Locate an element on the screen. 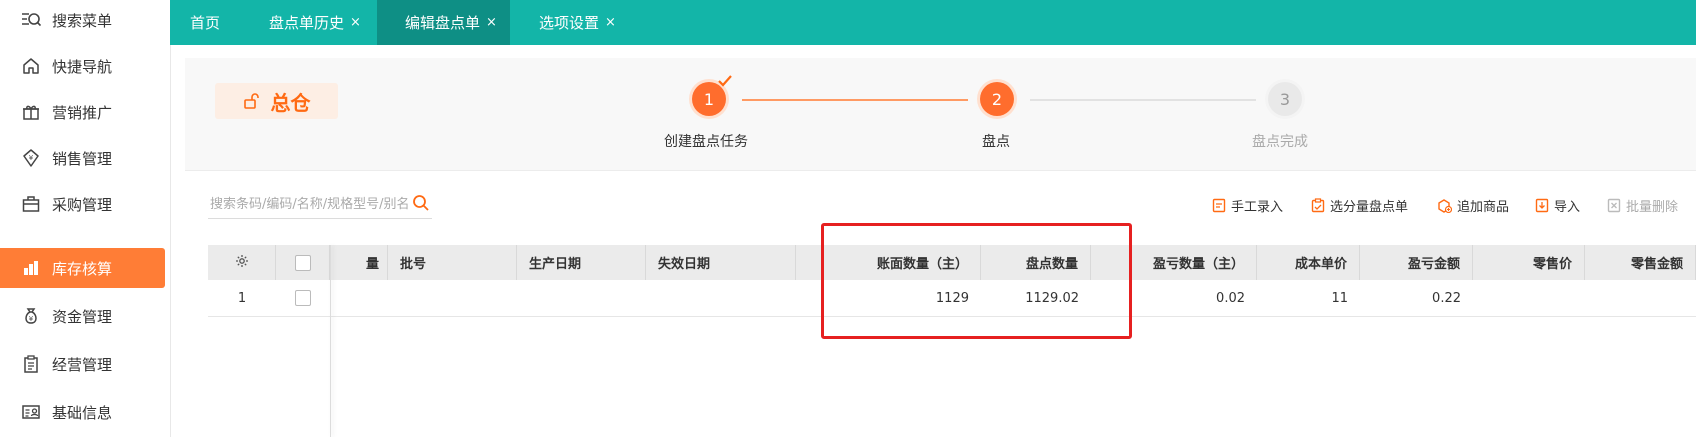 The width and height of the screenshot is (1696, 437). tab-label: 盘点单历史 is located at coordinates (307, 23).